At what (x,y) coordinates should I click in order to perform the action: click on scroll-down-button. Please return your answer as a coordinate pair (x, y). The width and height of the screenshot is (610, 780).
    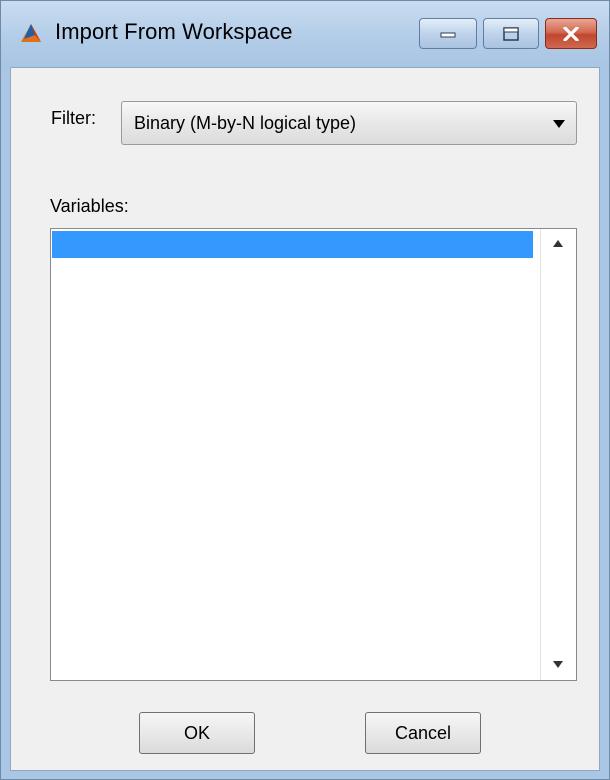
    Looking at the image, I should click on (558, 665).